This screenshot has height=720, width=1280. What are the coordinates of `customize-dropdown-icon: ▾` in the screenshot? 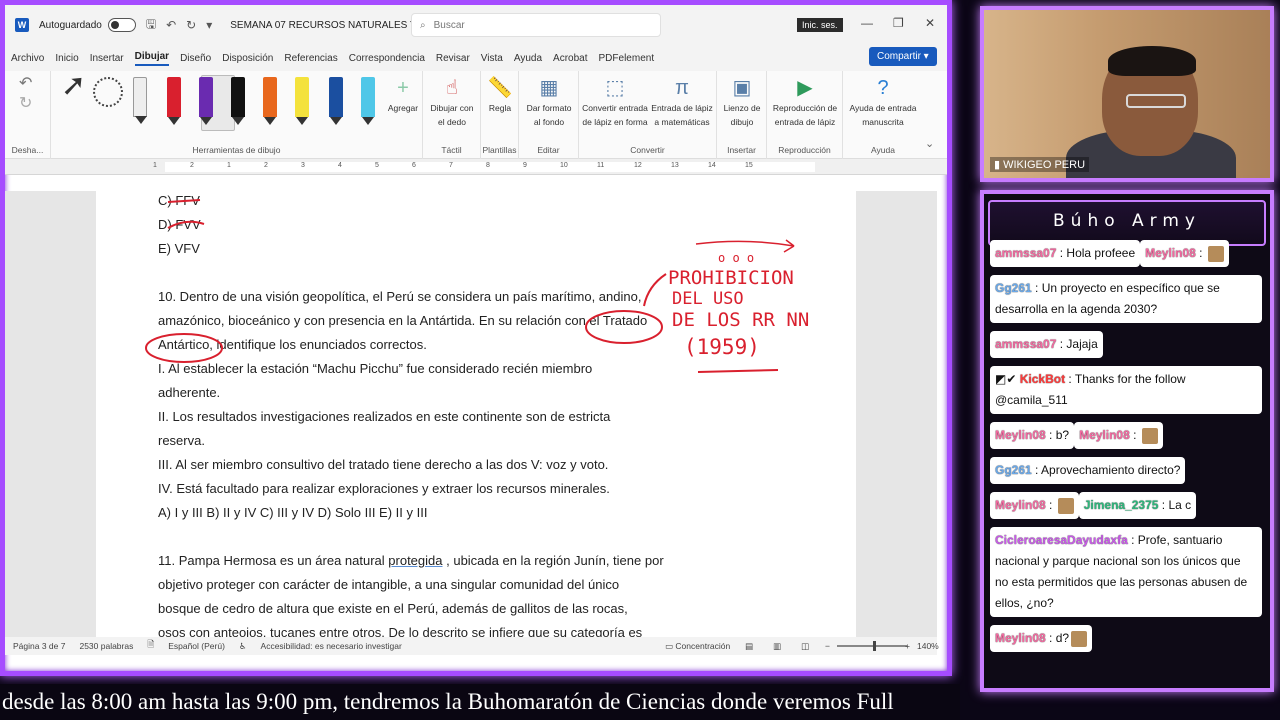 It's located at (209, 25).